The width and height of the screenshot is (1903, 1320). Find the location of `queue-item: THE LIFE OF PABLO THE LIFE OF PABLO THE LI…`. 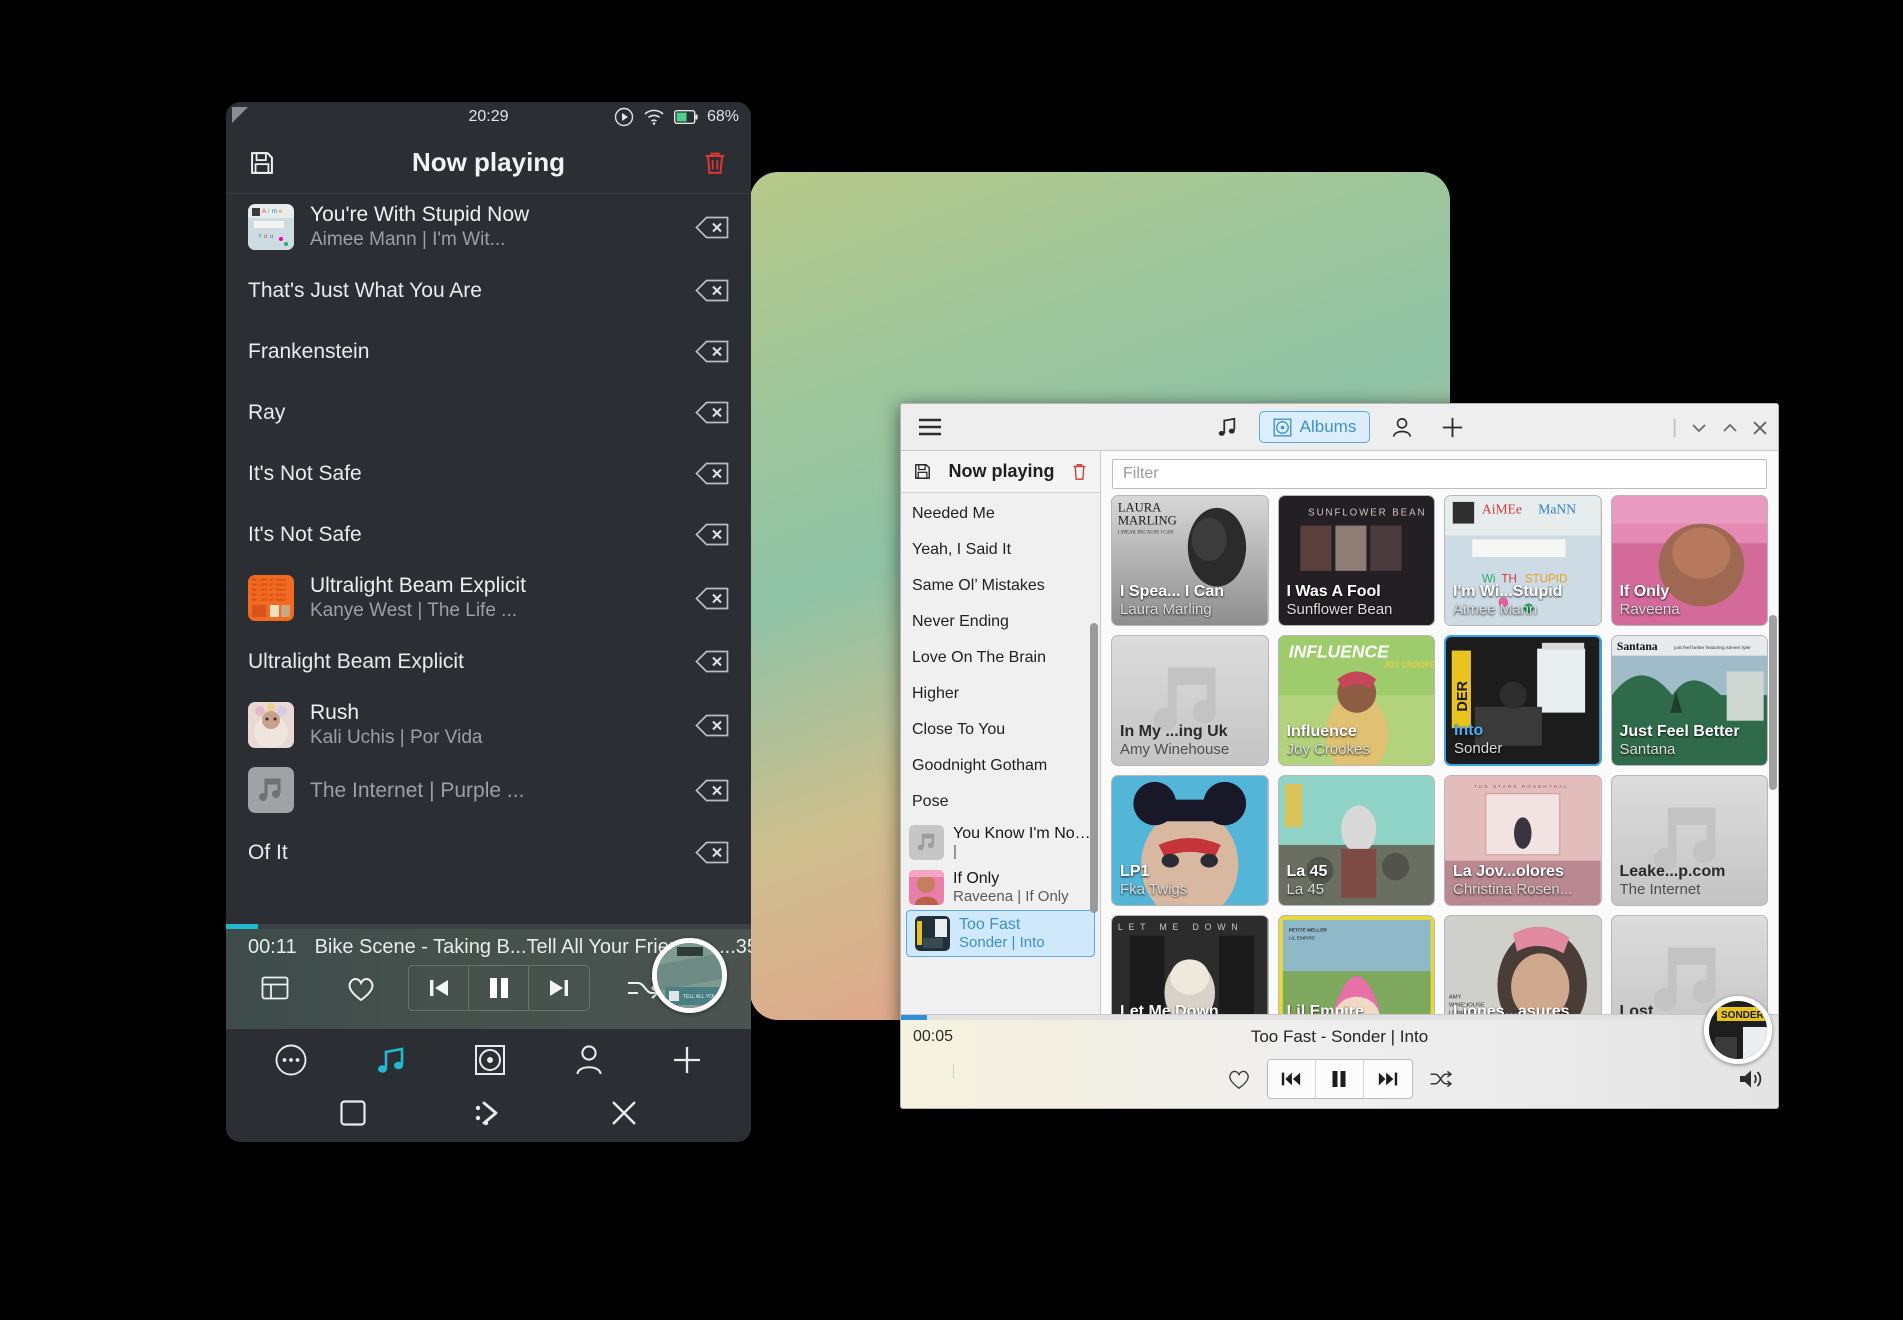

queue-item: THE LIFE OF PABLO THE LIFE OF PABLO THE LI… is located at coordinates (488, 598).